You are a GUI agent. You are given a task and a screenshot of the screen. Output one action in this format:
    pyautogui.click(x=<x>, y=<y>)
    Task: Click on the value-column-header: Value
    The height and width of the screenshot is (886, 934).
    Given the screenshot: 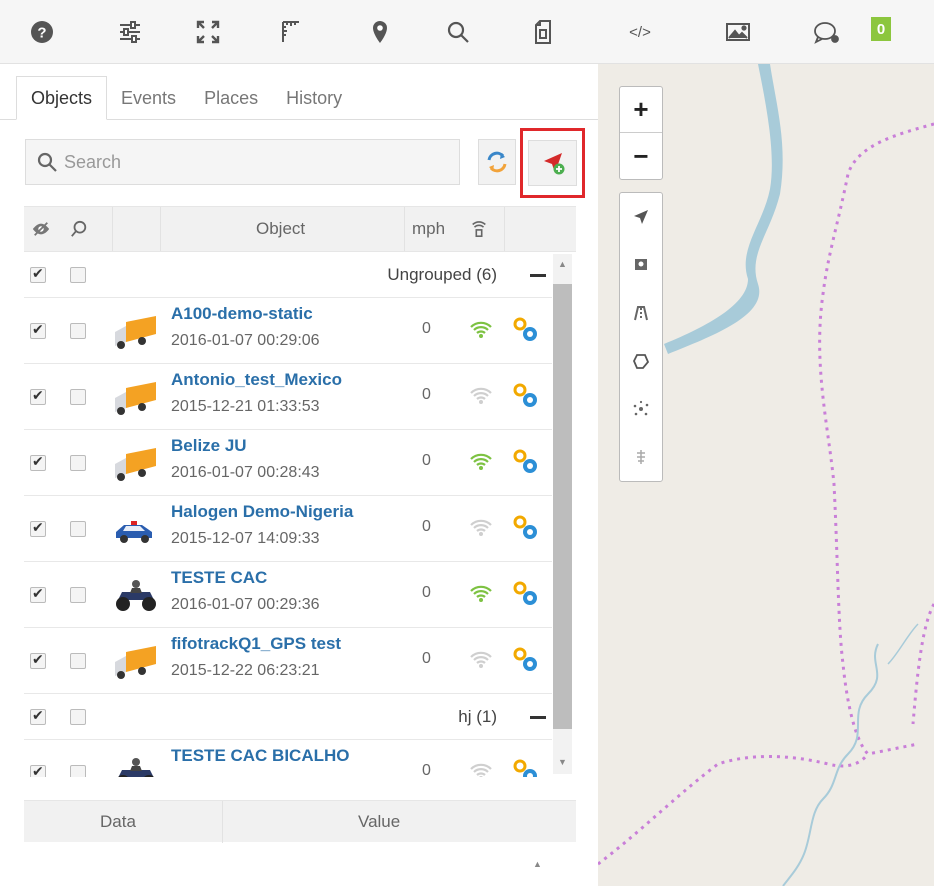 What is the action you would take?
    pyautogui.click(x=379, y=822)
    